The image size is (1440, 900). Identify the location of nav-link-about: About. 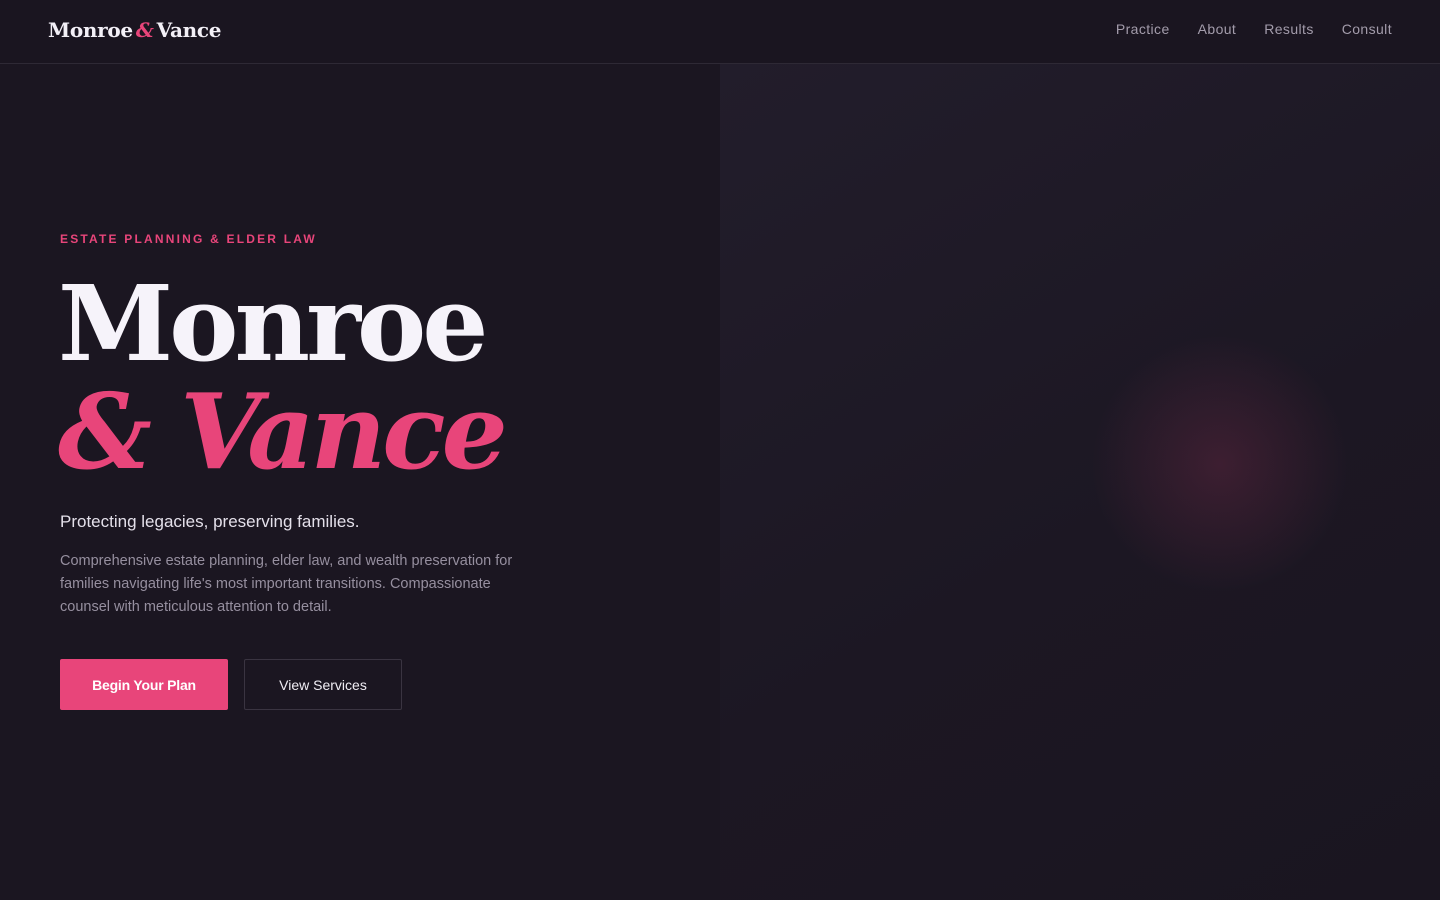
(1217, 29).